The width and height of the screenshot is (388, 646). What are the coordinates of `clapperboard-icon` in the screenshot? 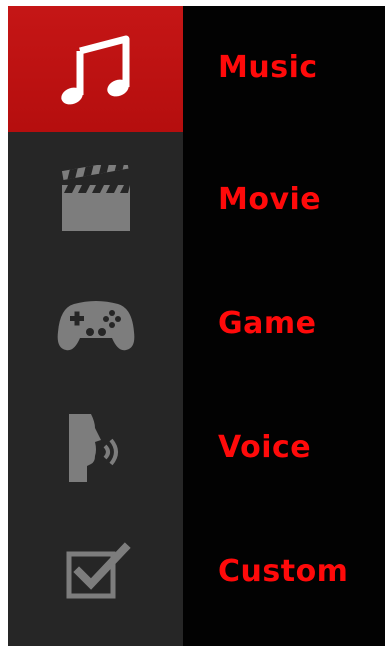 It's located at (96, 200).